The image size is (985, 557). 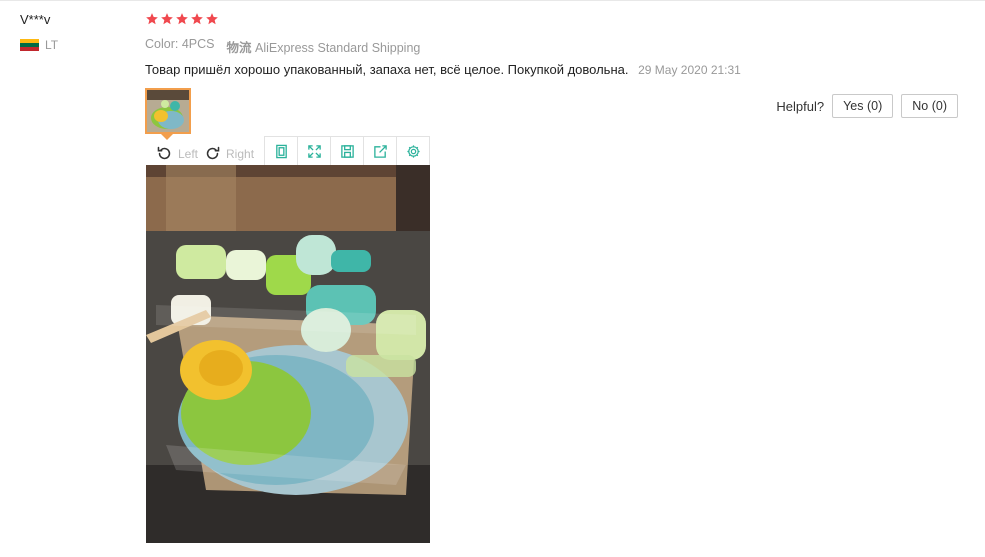 I want to click on star-rating, so click(x=182, y=19).